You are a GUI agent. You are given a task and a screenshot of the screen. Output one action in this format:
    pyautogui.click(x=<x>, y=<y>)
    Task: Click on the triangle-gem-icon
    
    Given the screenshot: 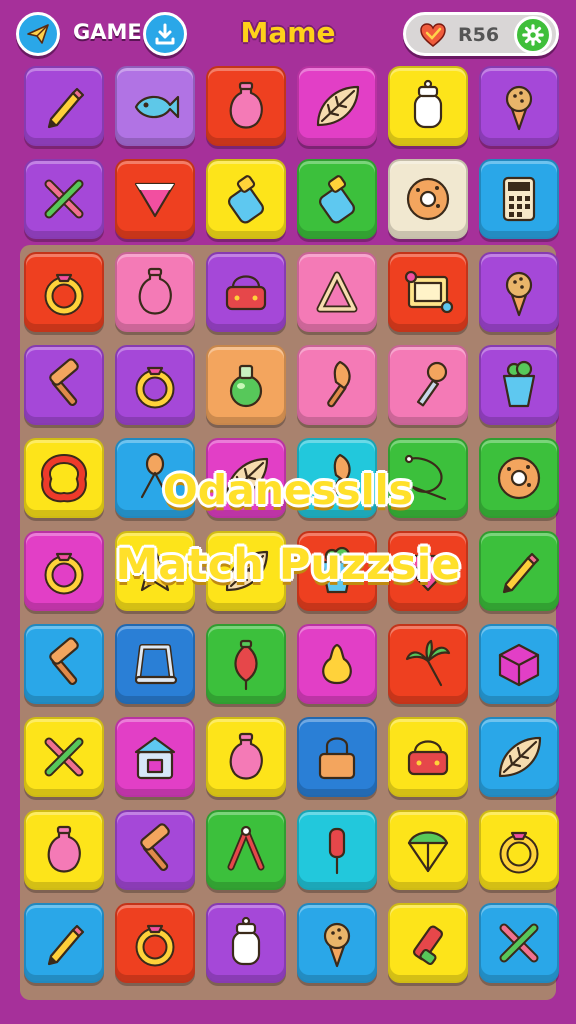 What is the action you would take?
    pyautogui.click(x=155, y=200)
    